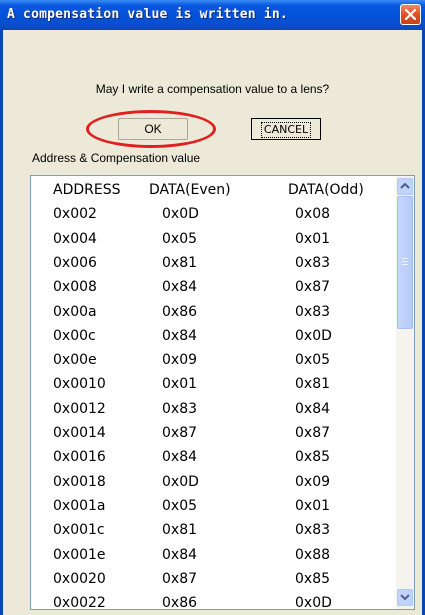  I want to click on title-bar: A compensation value is written in., so click(212, 15).